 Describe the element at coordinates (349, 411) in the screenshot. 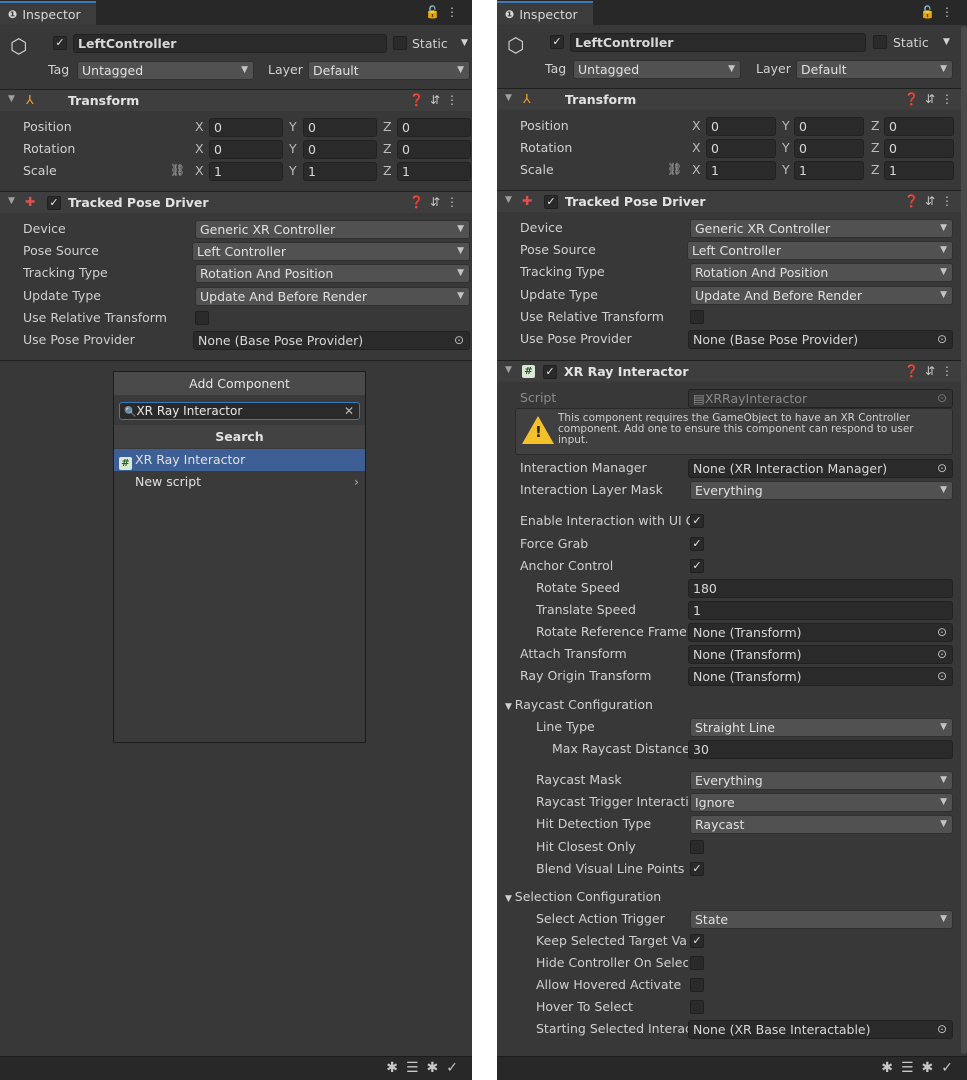

I see `clear-search-icon: ✕` at that location.